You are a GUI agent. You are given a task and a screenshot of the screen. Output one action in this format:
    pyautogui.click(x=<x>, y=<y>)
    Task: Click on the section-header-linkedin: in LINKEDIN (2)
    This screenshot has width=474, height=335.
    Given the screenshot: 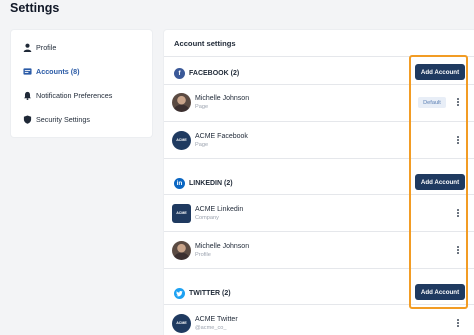 What is the action you would take?
    pyautogui.click(x=203, y=183)
    